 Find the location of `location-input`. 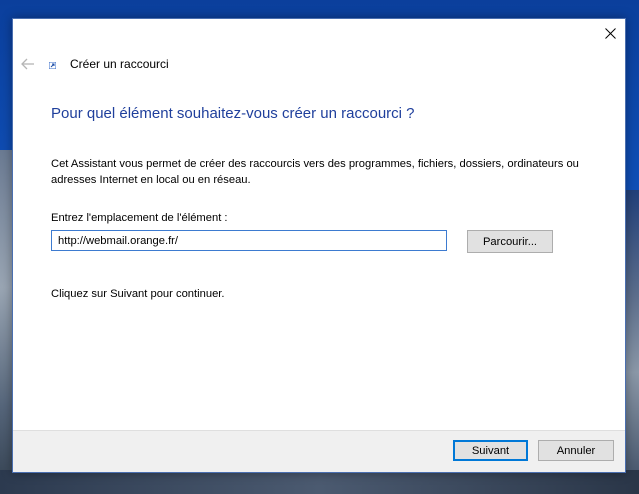

location-input is located at coordinates (249, 240).